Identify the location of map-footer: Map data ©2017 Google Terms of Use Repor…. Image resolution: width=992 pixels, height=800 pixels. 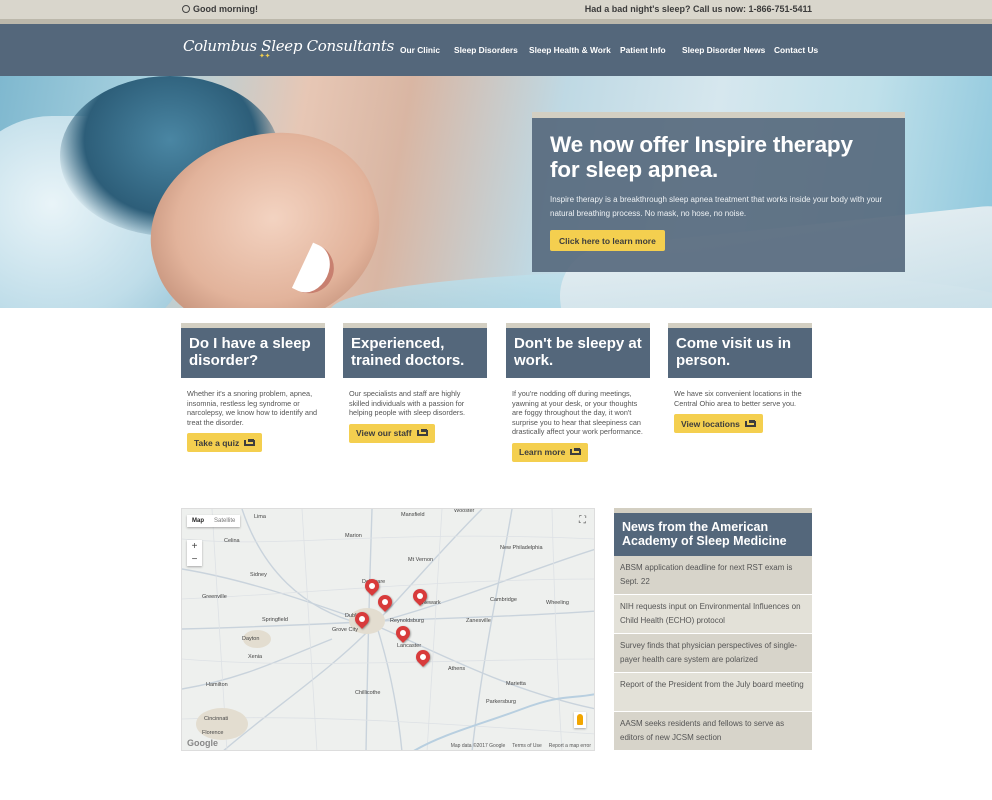
(521, 746).